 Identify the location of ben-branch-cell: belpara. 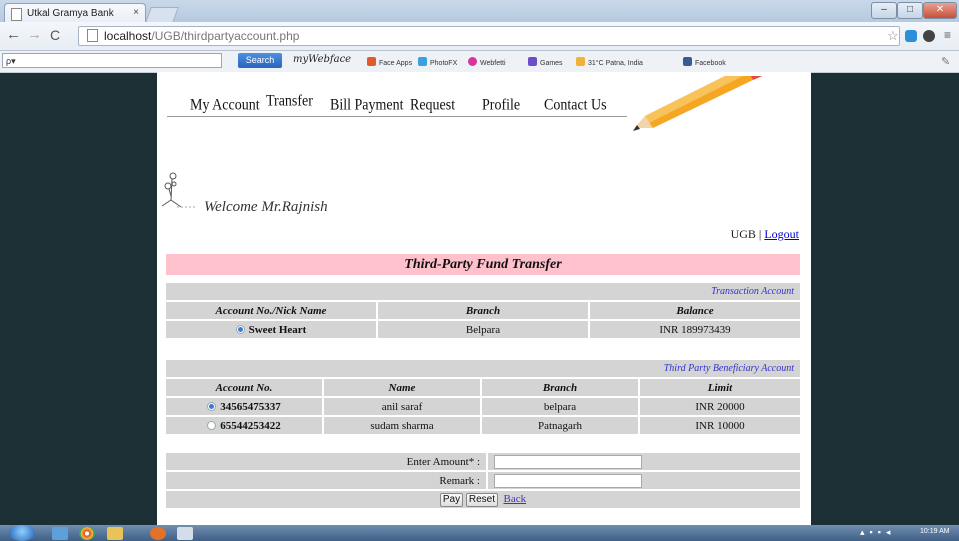
(560, 406).